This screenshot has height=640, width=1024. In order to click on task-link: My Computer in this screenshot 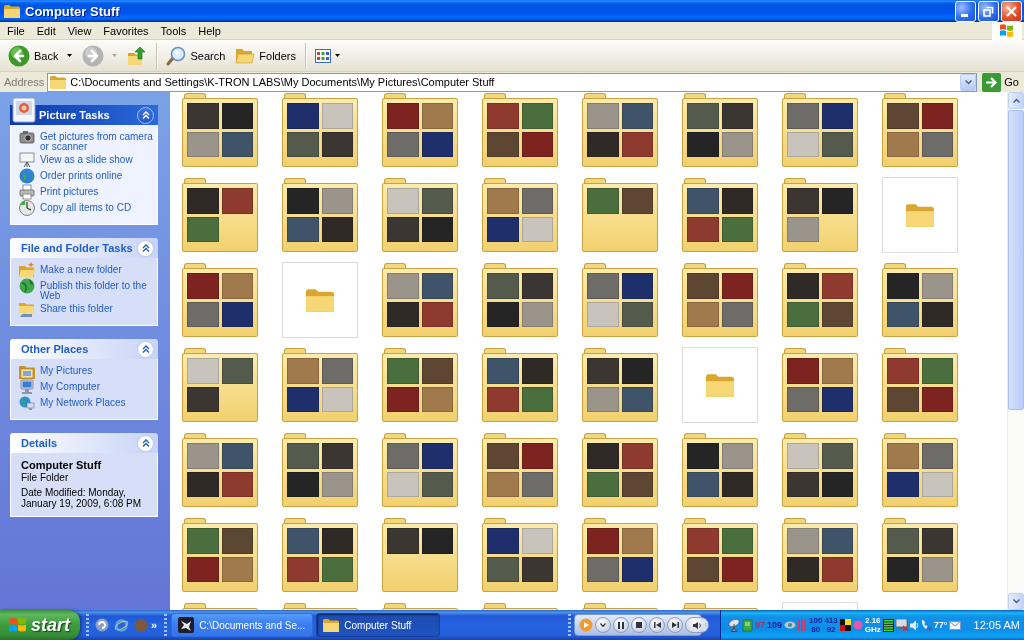, I will do `click(87, 387)`.